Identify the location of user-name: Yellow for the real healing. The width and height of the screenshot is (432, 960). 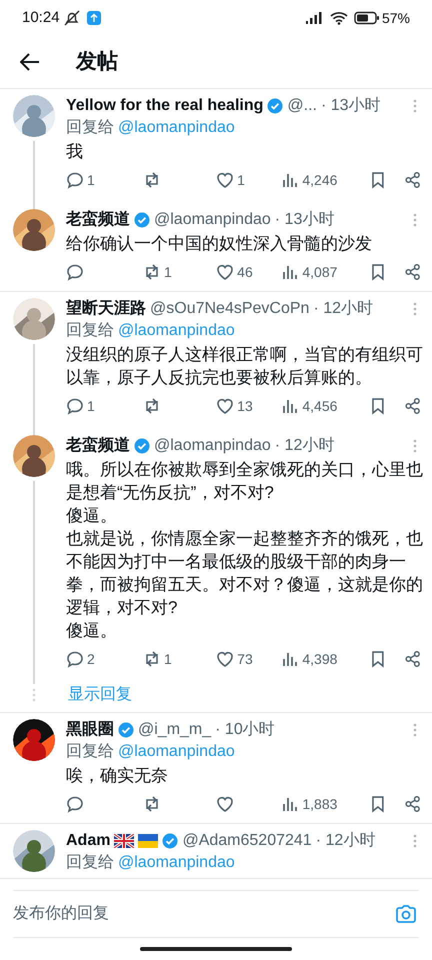
(165, 106).